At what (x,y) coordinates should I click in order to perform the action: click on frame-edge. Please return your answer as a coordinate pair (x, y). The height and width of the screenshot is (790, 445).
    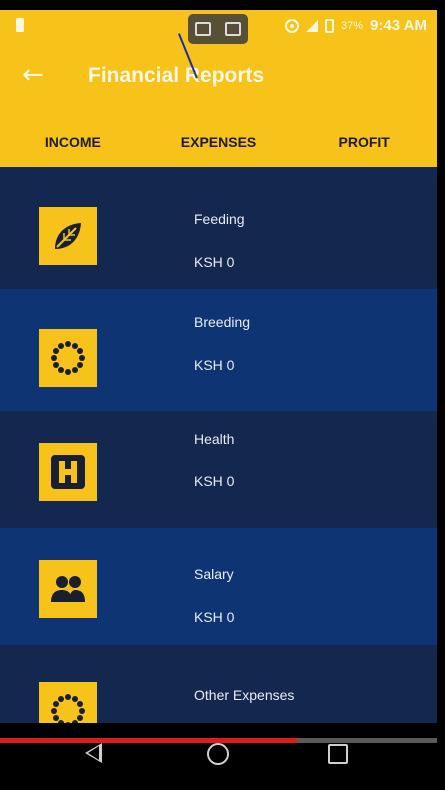
    Looking at the image, I should click on (441, 395).